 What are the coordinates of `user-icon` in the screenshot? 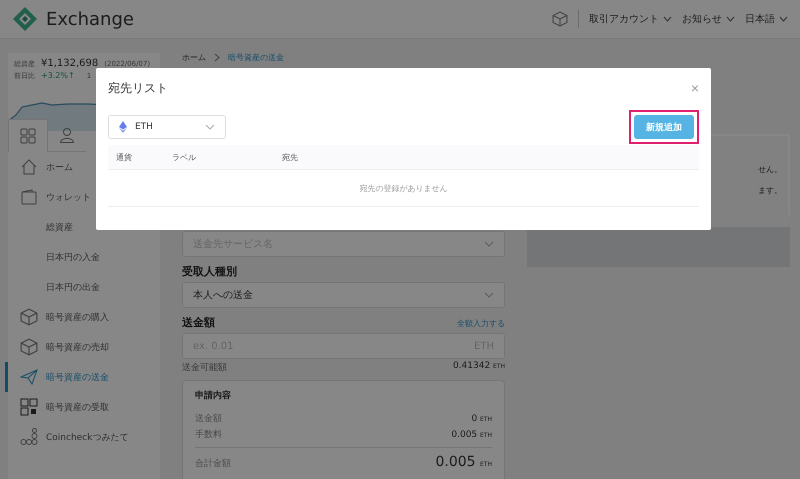 It's located at (67, 135).